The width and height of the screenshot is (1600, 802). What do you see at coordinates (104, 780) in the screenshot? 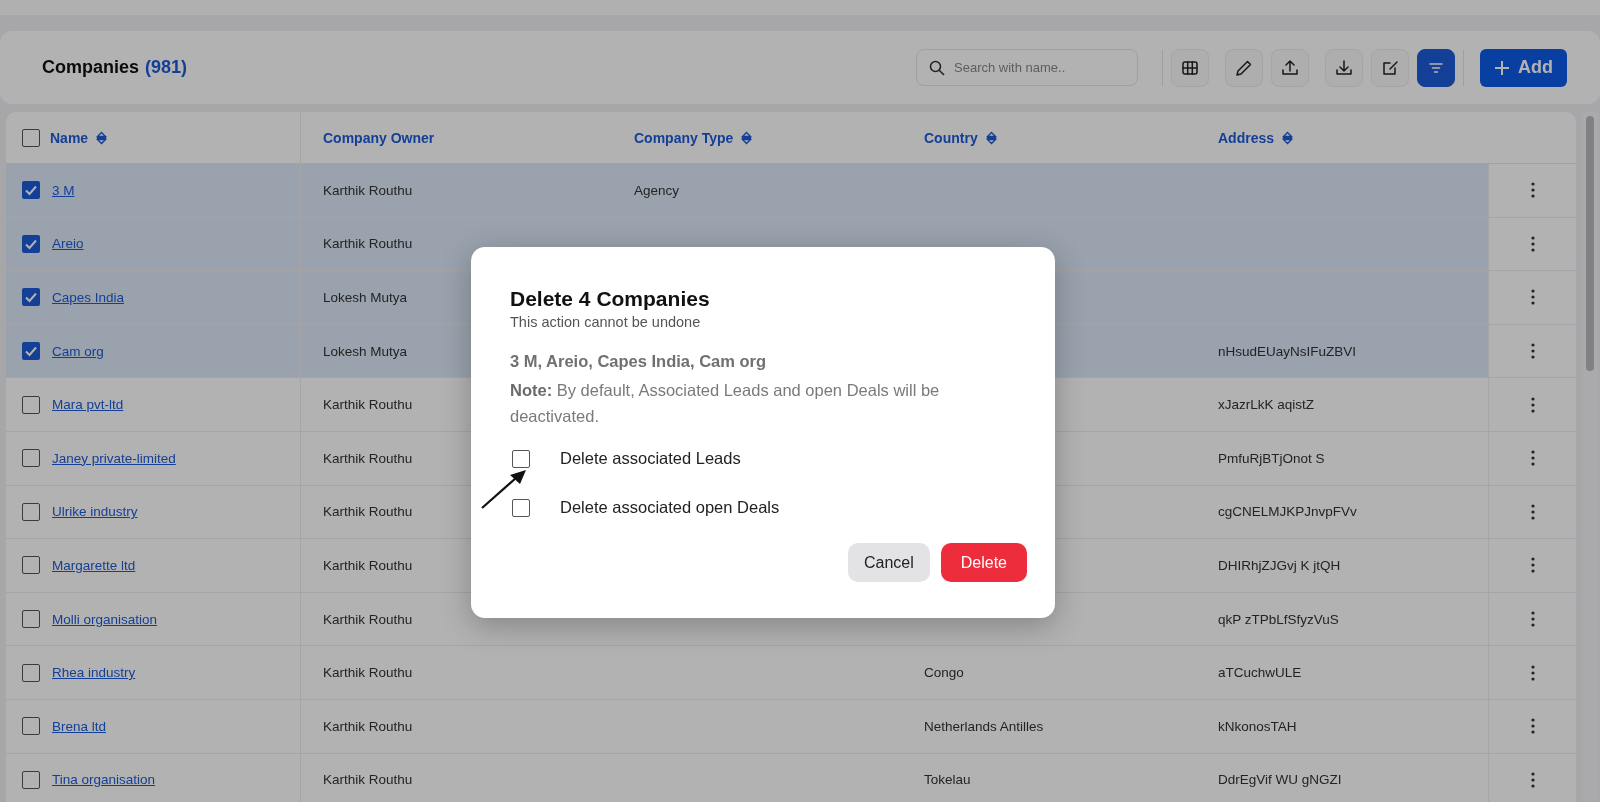
I see `company-name-link: Tina organisation` at bounding box center [104, 780].